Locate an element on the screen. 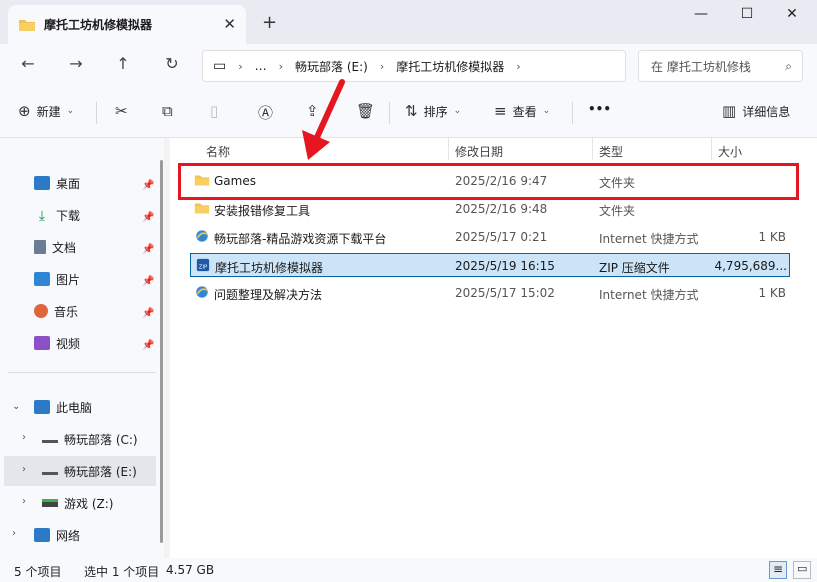 Image resolution: width=817 pixels, height=582 pixels. delete-button: 🗑 is located at coordinates (368, 111).